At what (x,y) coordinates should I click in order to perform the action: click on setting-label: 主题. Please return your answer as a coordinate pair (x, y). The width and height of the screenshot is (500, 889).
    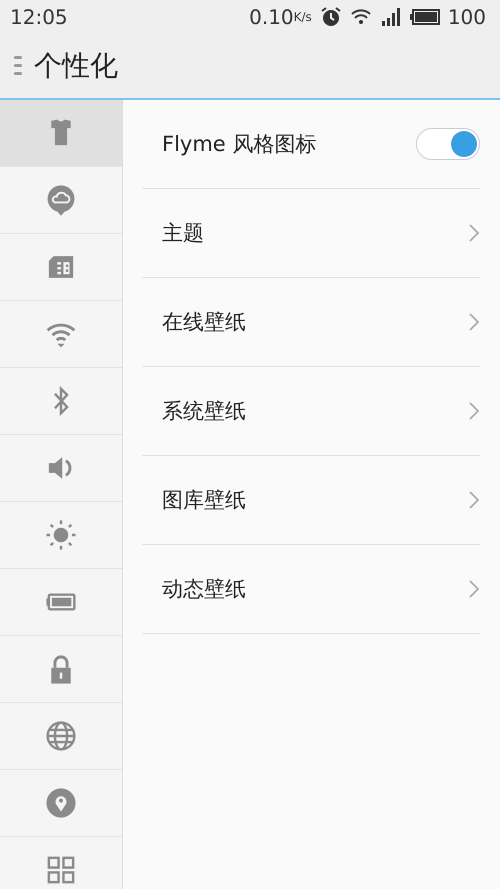
    Looking at the image, I should click on (183, 233).